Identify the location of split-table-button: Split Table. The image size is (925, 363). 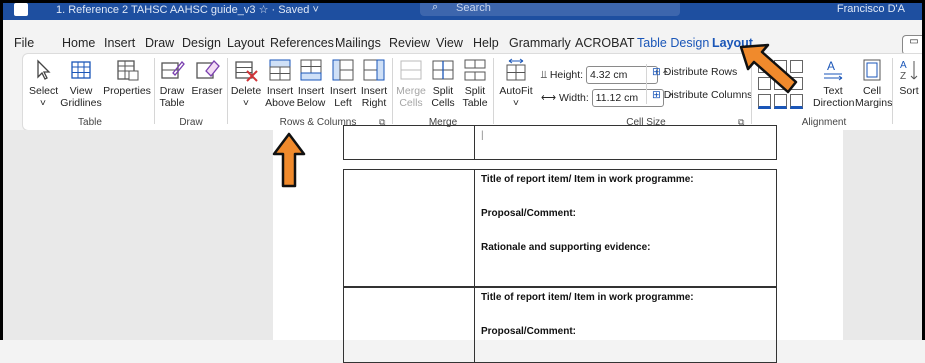
(475, 83).